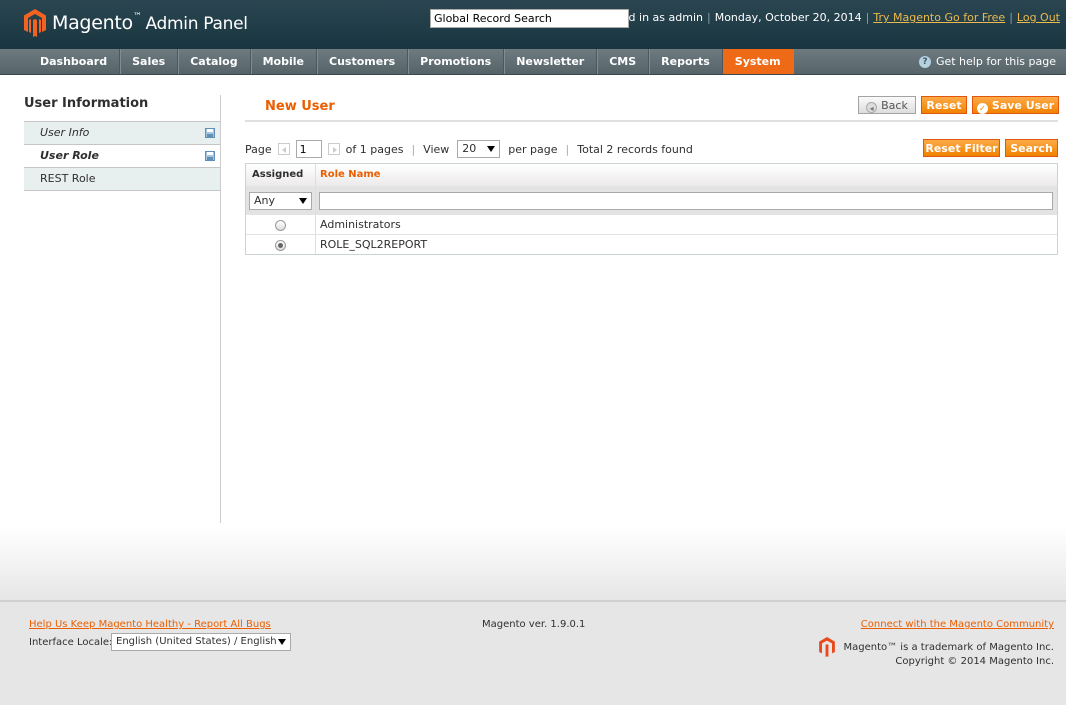 This screenshot has height=705, width=1066. What do you see at coordinates (258, 149) in the screenshot?
I see `page-label: Page` at bounding box center [258, 149].